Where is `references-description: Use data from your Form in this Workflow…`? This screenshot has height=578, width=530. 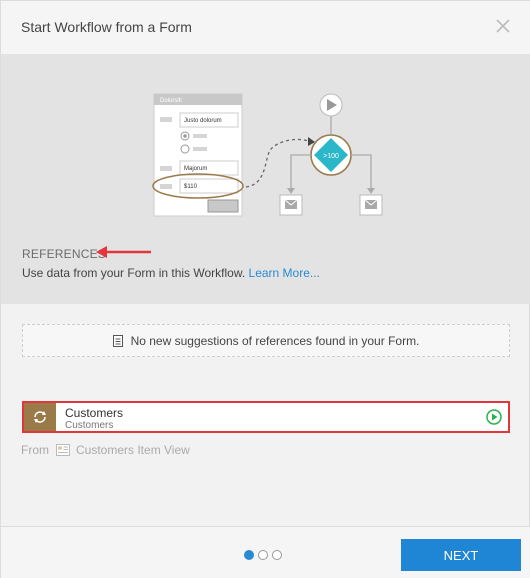
references-description: Use data from your Form in this Workflow… is located at coordinates (171, 273).